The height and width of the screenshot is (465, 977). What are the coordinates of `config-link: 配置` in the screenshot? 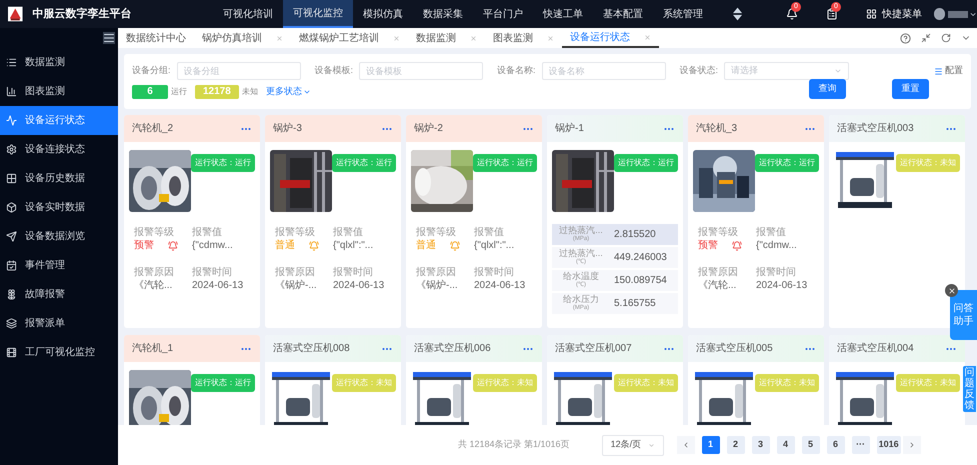 It's located at (954, 71).